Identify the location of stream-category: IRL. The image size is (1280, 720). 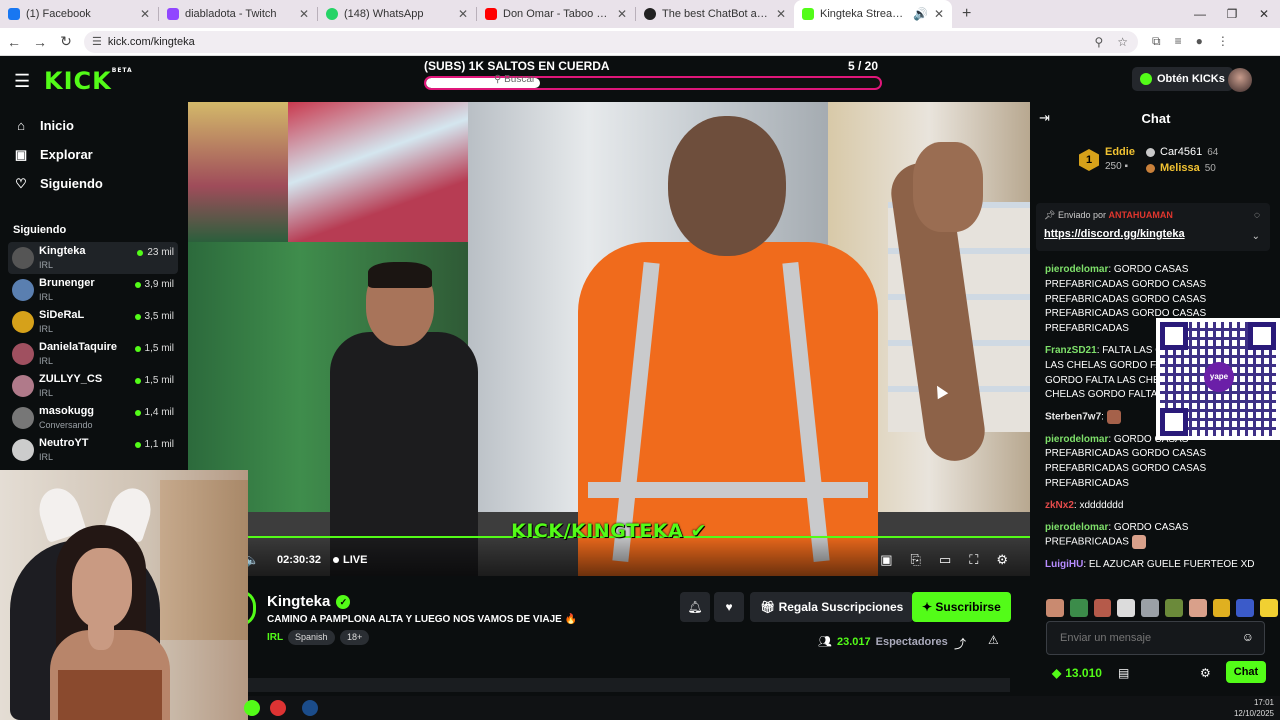
(275, 637).